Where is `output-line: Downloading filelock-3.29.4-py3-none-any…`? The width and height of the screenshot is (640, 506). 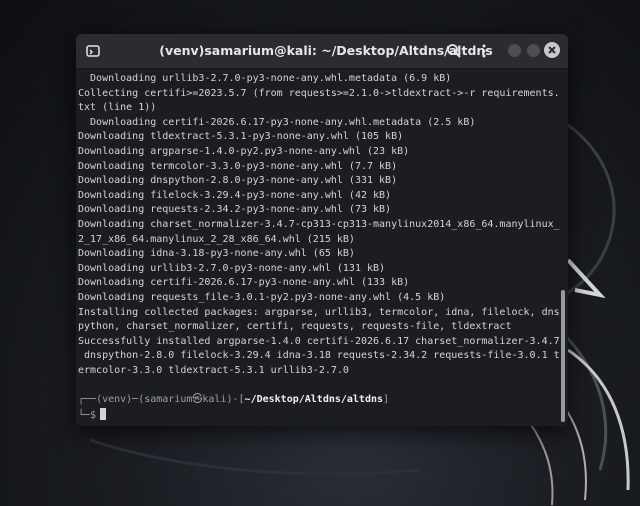
output-line: Downloading filelock-3.29.4-py3-none-any… is located at coordinates (235, 195).